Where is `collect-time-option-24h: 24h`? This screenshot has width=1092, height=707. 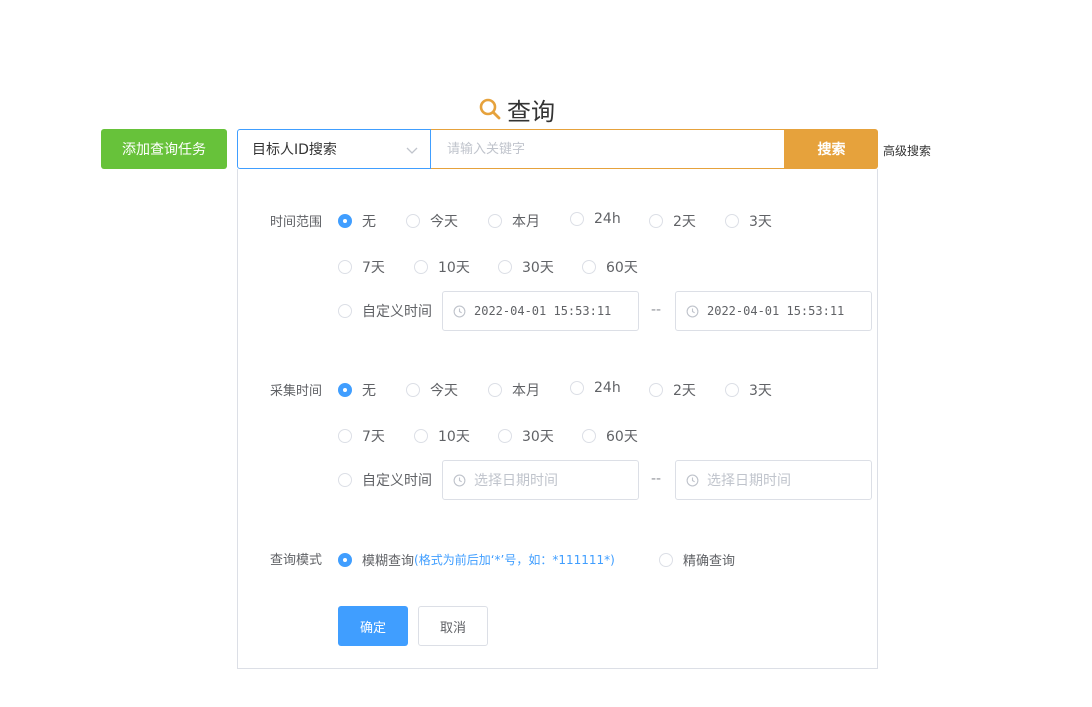 collect-time-option-24h: 24h is located at coordinates (595, 388).